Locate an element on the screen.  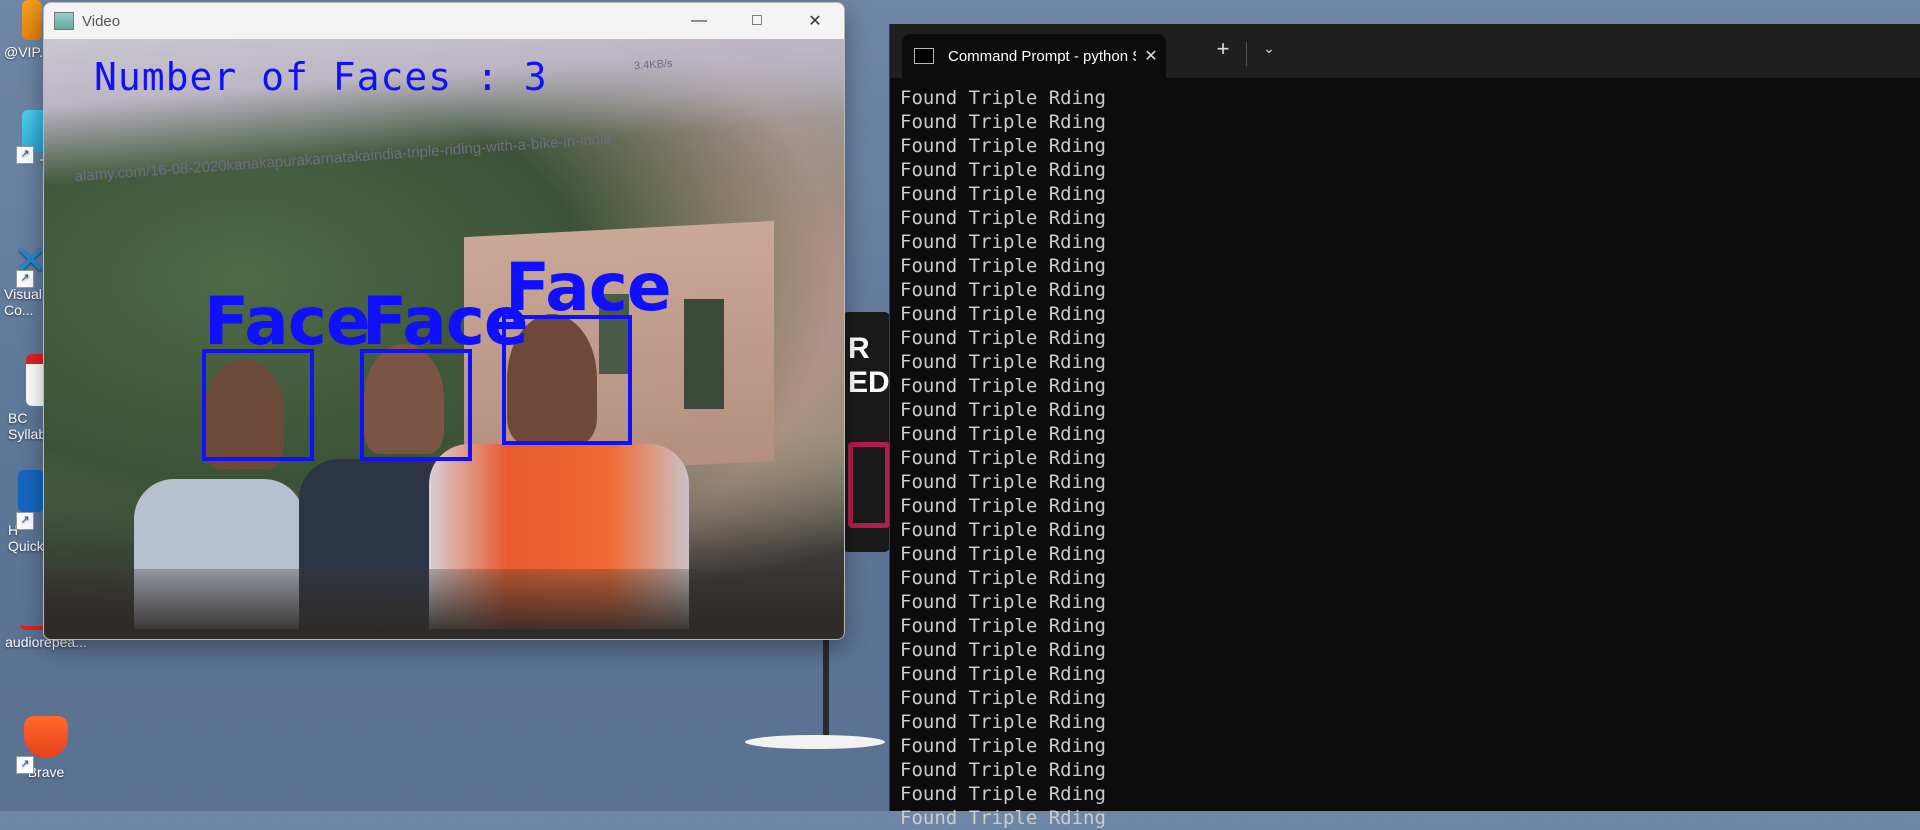
terminal-tab: Command Prompt - python S ✕ is located at coordinates (1034, 56).